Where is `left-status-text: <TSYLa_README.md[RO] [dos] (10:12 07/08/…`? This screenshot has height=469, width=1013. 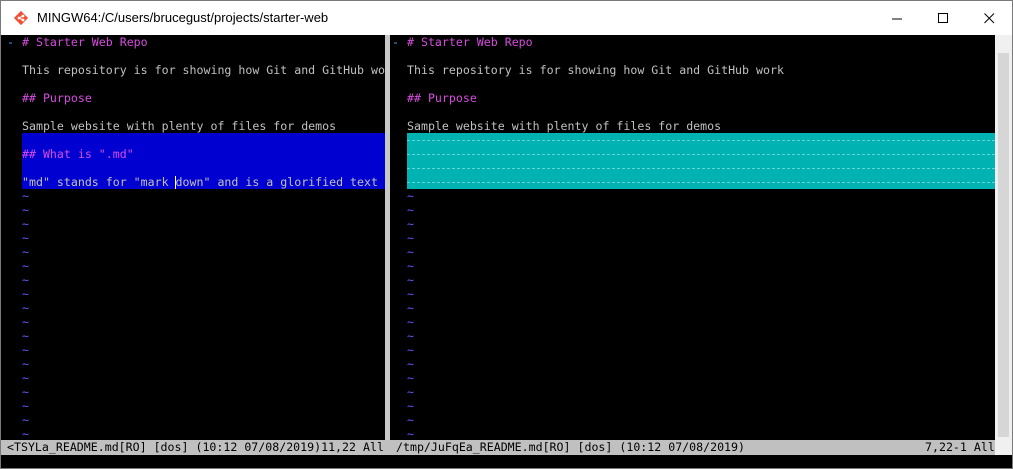 left-status-text: <TSYLa_README.md[RO] [dos] (10:12 07/08/… is located at coordinates (195, 447).